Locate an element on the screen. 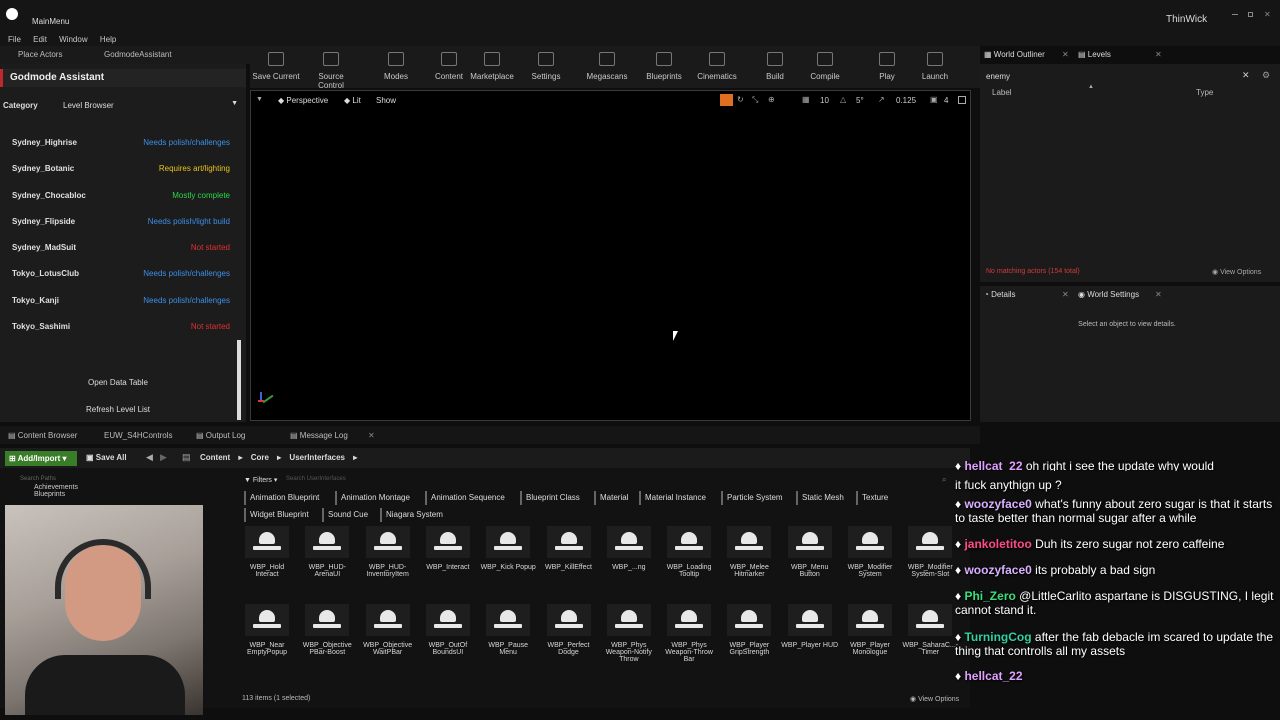 Image resolution: width=1280 pixels, height=720 pixels. modes-button: Modes is located at coordinates (396, 65).